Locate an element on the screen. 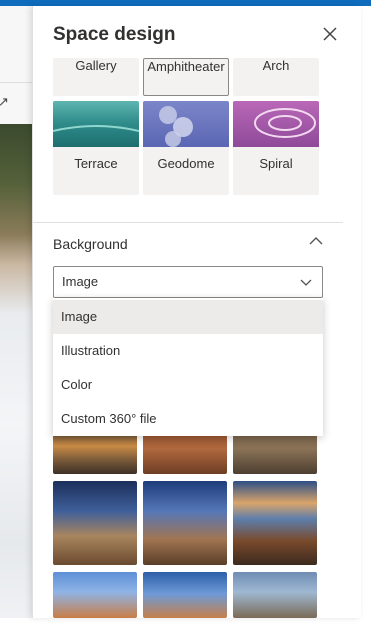  close-icon is located at coordinates (330, 34).